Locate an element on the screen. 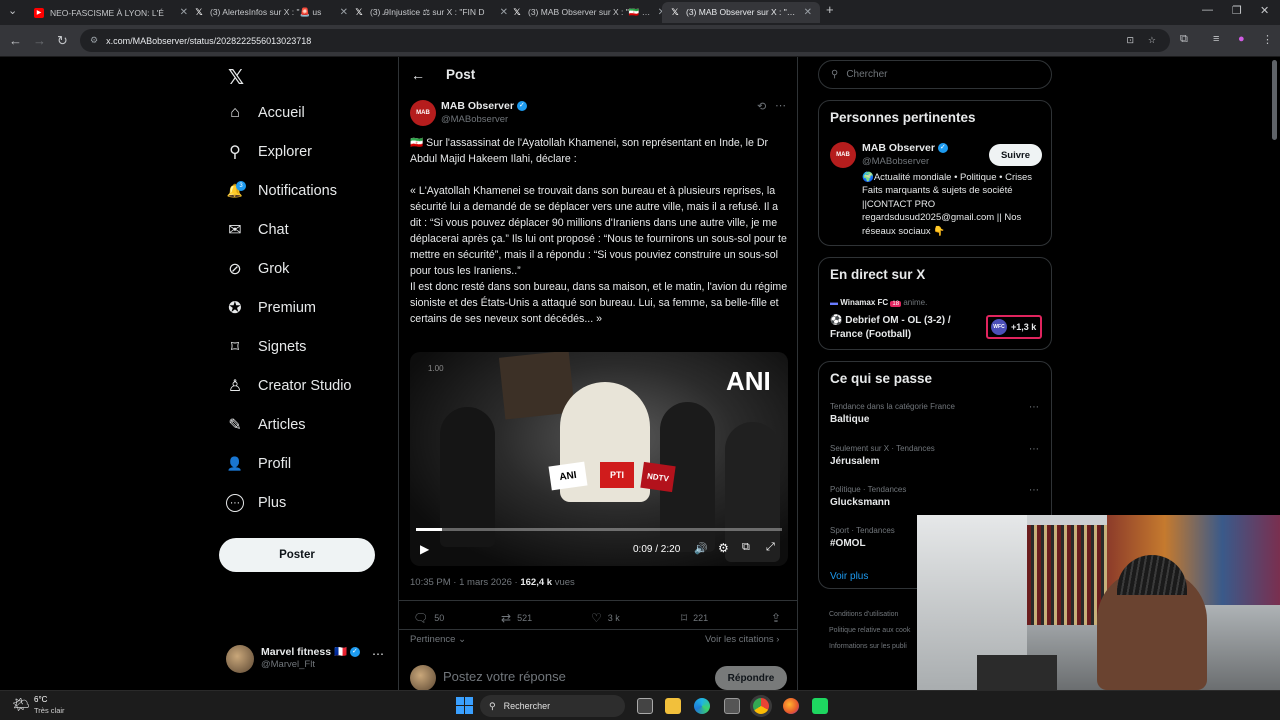  footer-link: Conditions d'utilisation is located at coordinates (874, 615).